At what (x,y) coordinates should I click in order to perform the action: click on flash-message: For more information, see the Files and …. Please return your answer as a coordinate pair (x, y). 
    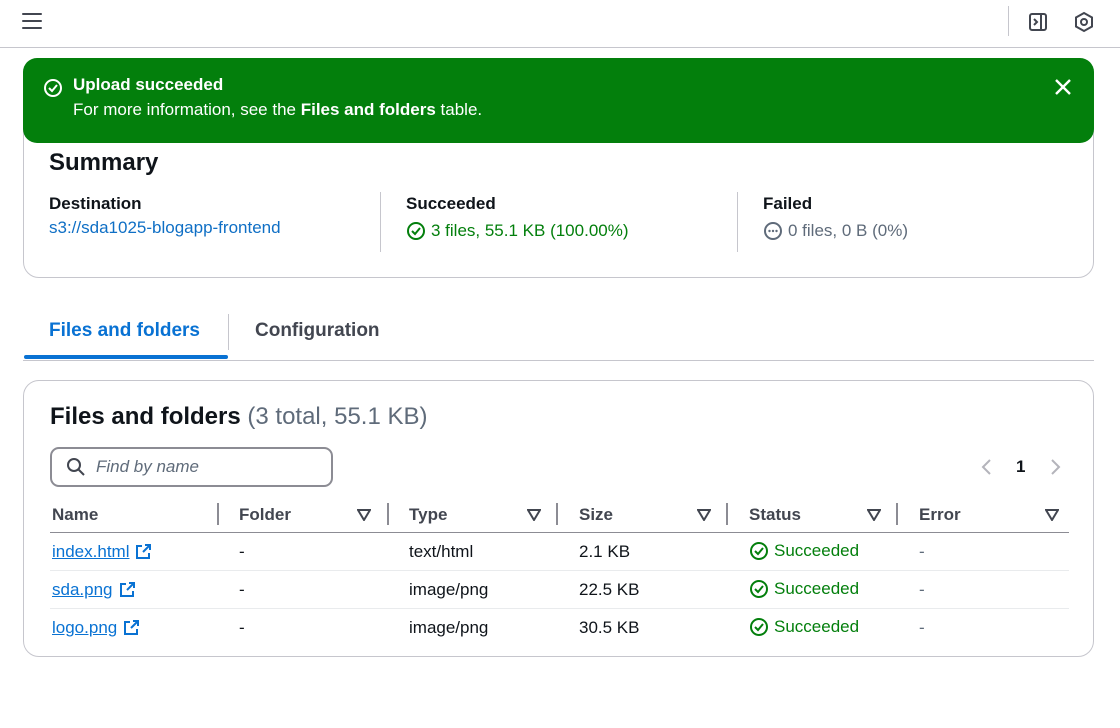
    Looking at the image, I should click on (277, 110).